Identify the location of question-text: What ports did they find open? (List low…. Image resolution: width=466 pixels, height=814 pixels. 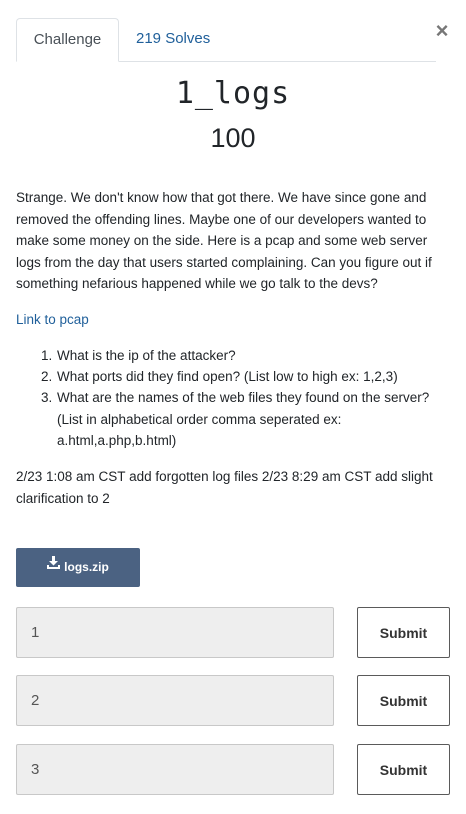
(227, 377).